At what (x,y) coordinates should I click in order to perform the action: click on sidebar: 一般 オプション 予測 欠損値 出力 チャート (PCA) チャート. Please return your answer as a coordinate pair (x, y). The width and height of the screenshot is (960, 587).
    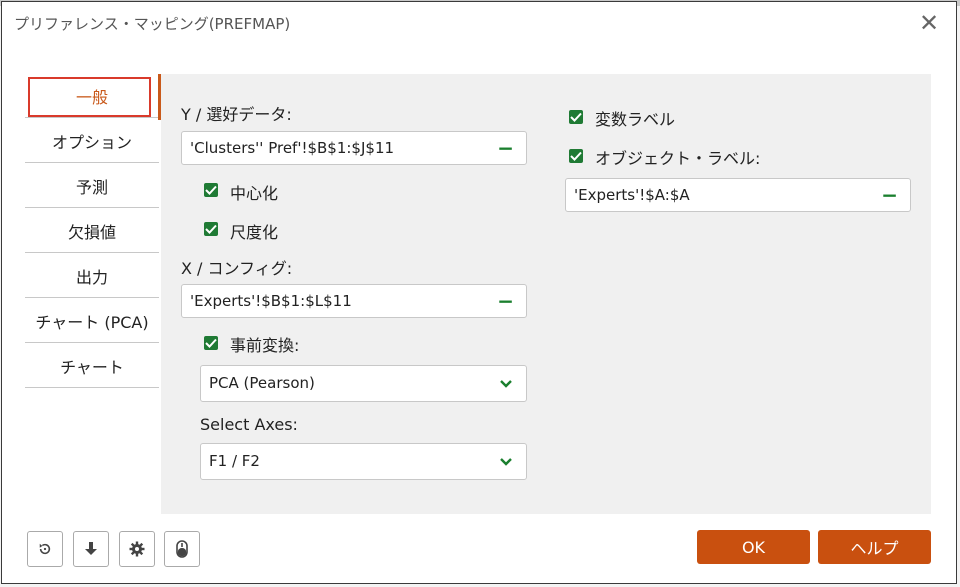
    Looking at the image, I should click on (92, 231).